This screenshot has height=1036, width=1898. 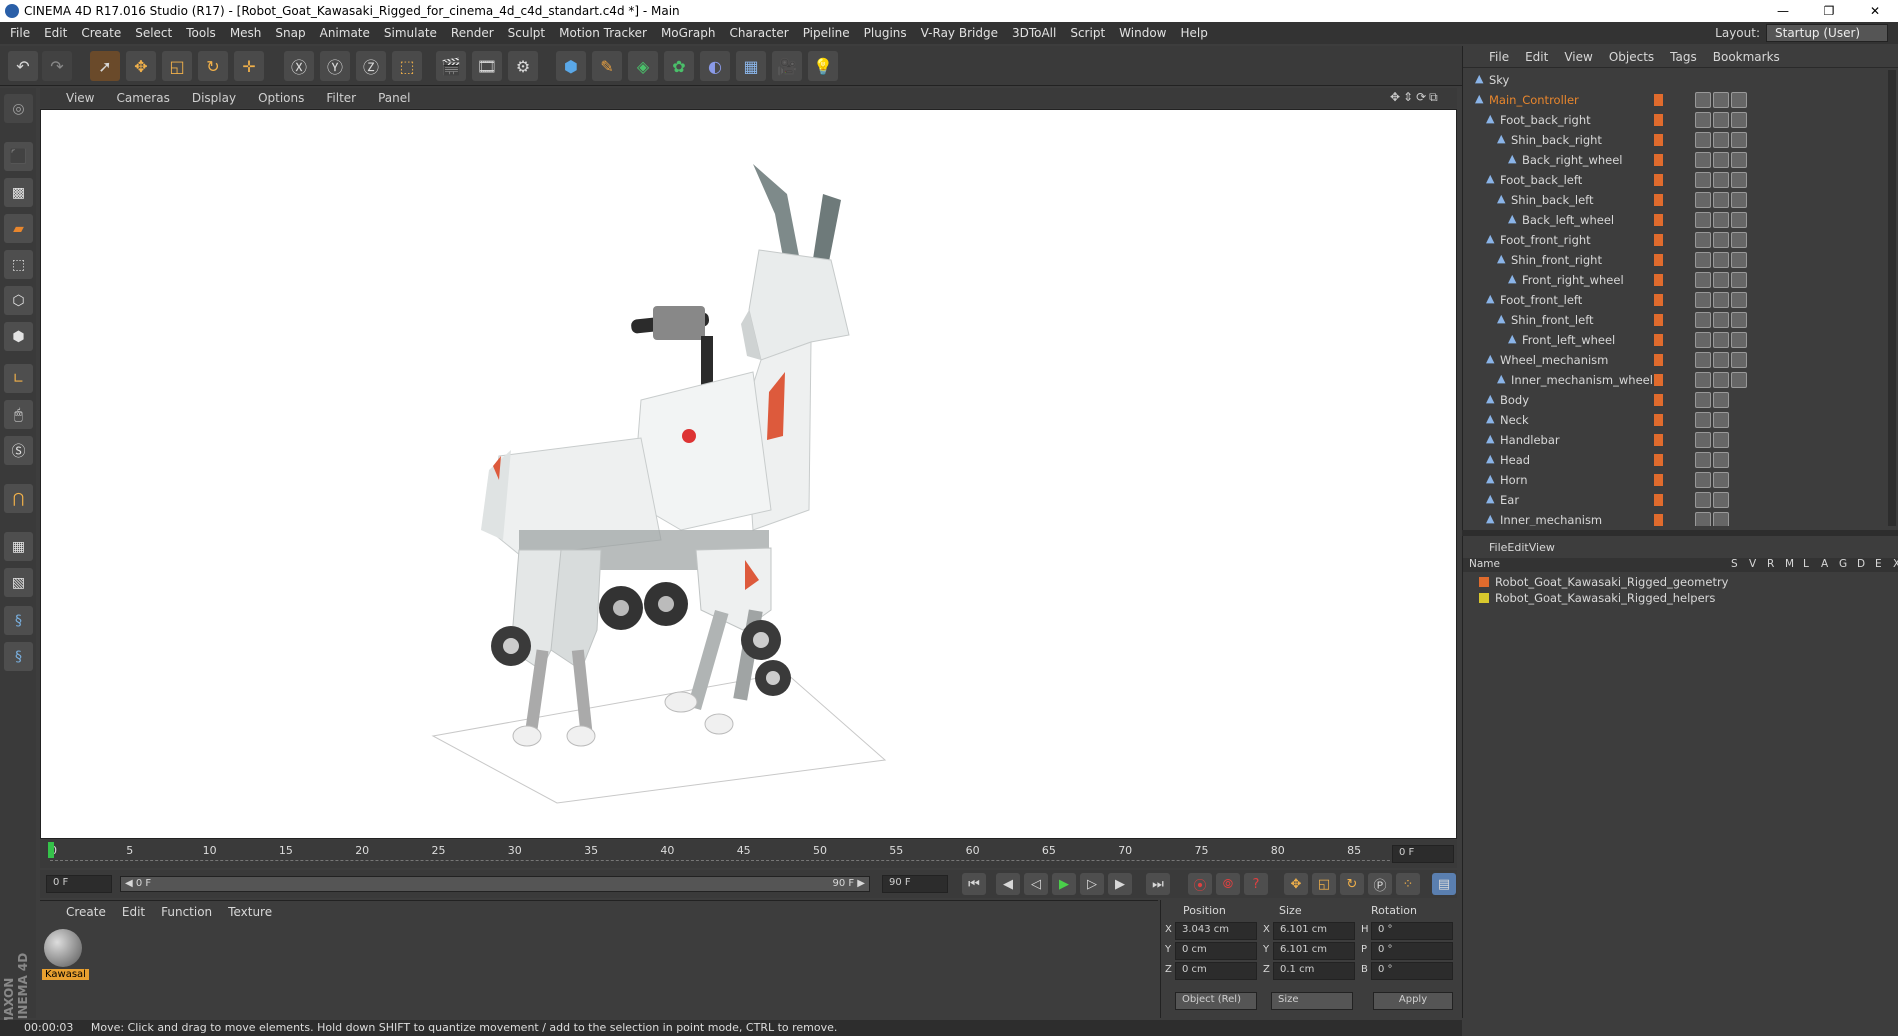 What do you see at coordinates (1680, 340) in the screenshot?
I see `object-row: ▲ Front_left_wheel` at bounding box center [1680, 340].